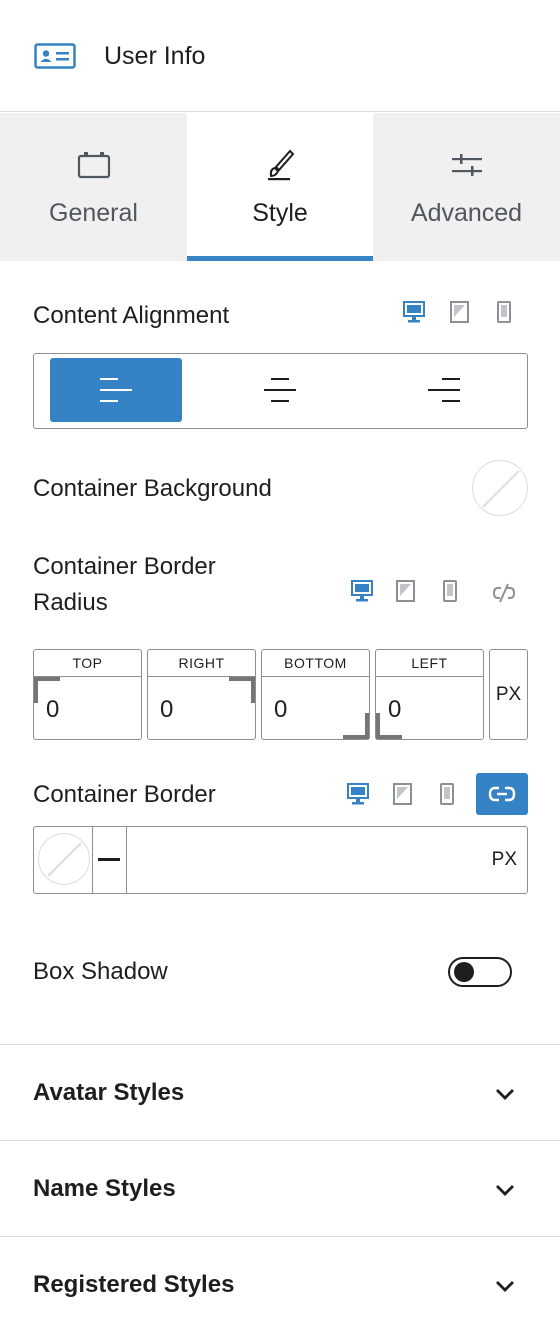  What do you see at coordinates (429, 694) in the screenshot?
I see `radius-left-field: LEFT 0` at bounding box center [429, 694].